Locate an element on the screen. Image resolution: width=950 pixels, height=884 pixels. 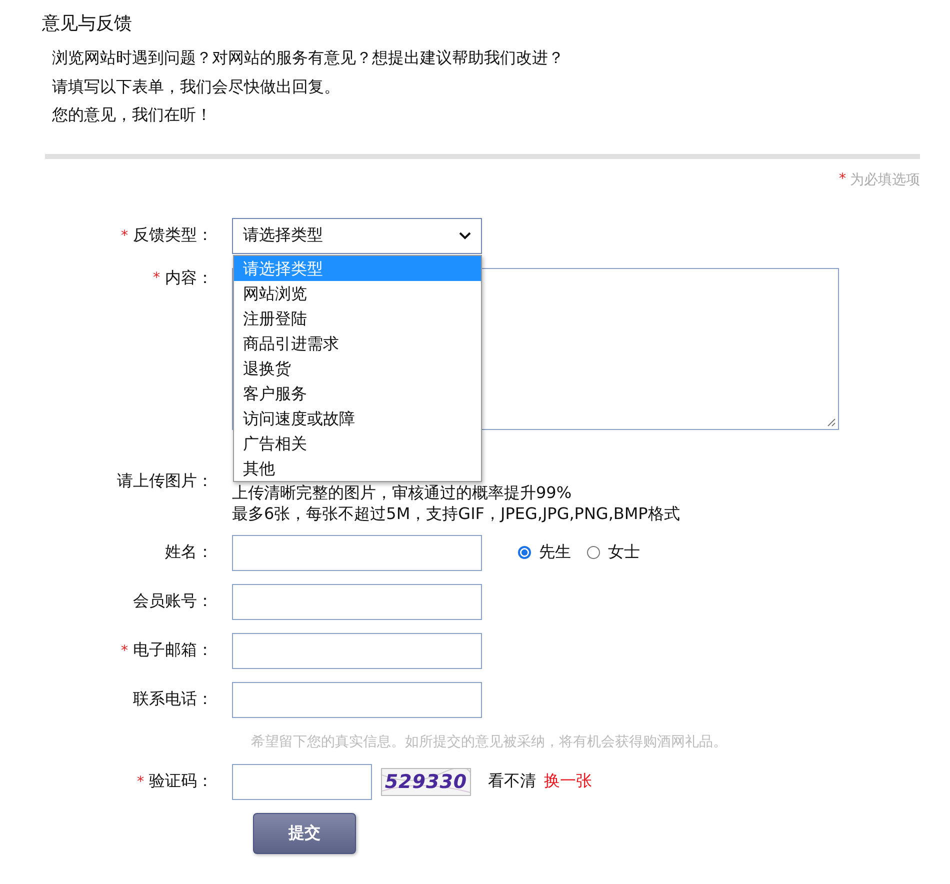
refresh-link: 换一张 is located at coordinates (568, 781).